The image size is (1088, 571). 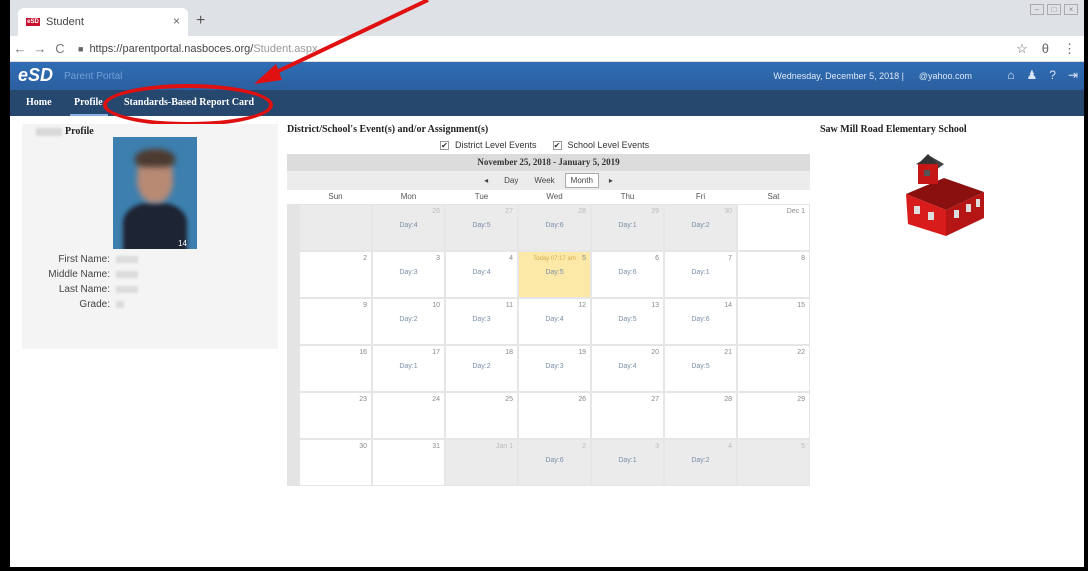 I want to click on calendar-day: 3 Day:3, so click(x=408, y=274).